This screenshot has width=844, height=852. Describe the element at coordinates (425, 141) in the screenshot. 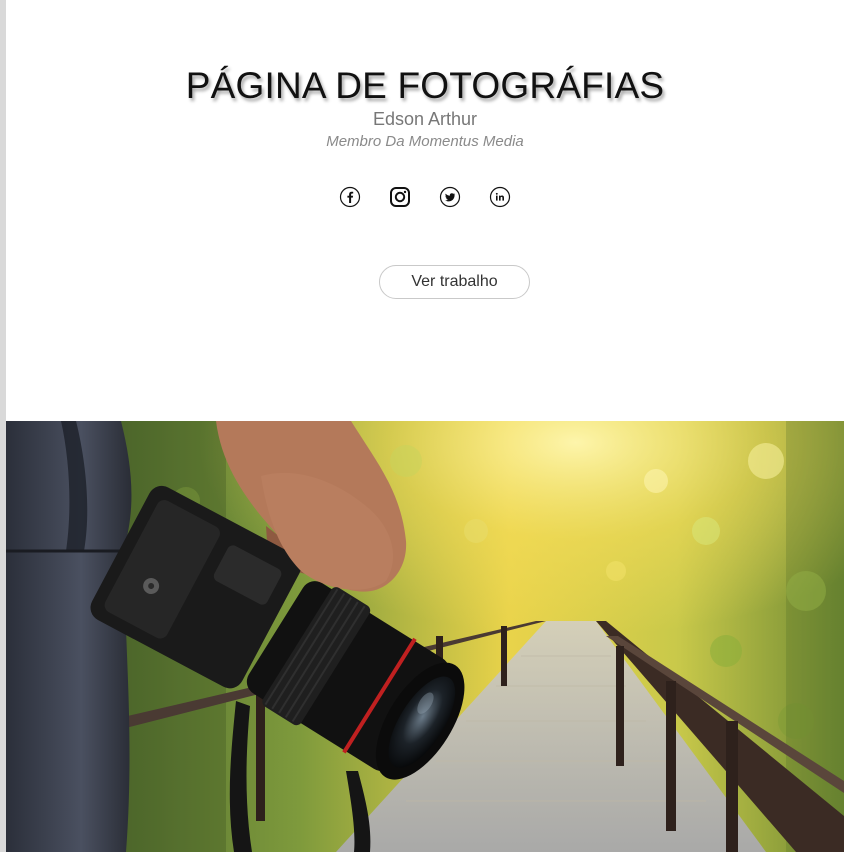

I see `author-role: Membro Da Momentus Media` at that location.